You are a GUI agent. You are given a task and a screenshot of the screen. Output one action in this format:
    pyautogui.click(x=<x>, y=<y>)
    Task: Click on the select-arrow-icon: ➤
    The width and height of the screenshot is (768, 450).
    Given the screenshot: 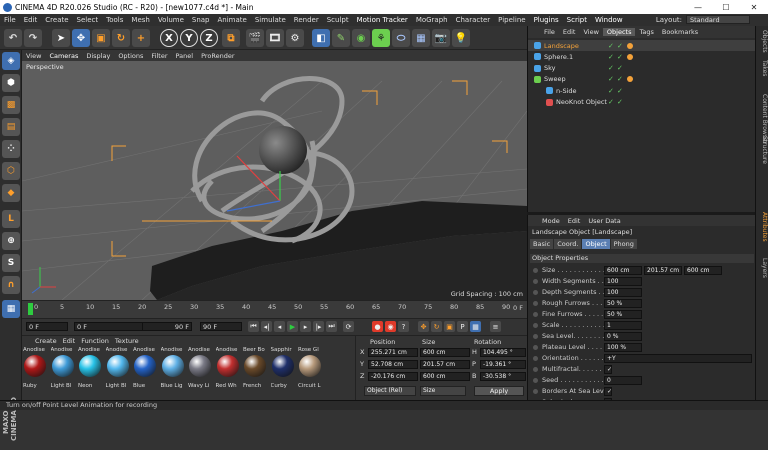 What is the action you would take?
    pyautogui.click(x=61, y=38)
    